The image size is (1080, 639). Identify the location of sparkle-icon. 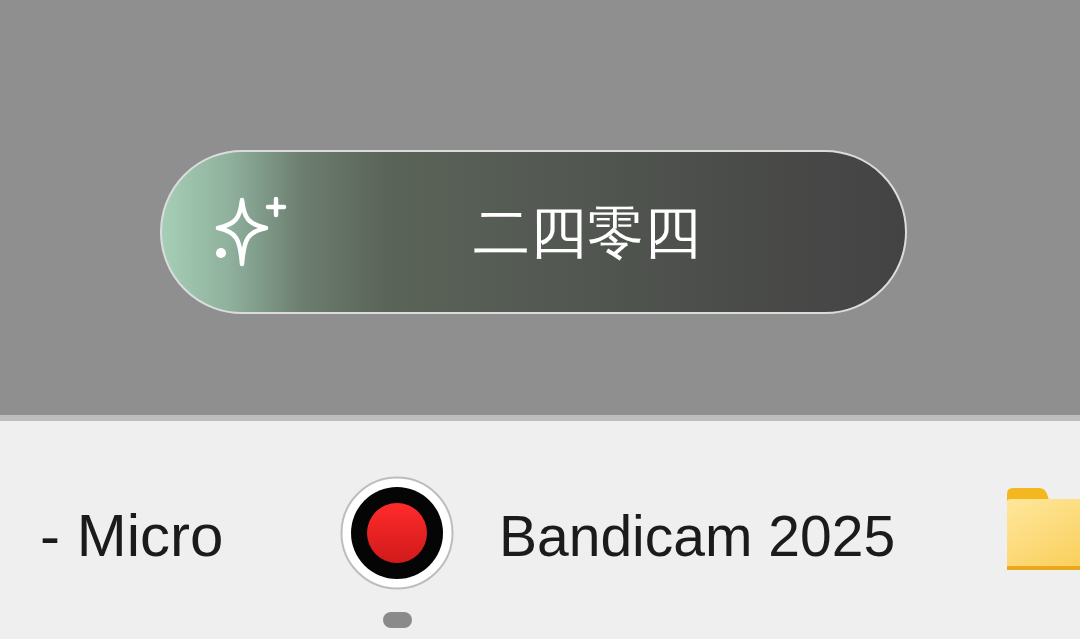
(251, 232).